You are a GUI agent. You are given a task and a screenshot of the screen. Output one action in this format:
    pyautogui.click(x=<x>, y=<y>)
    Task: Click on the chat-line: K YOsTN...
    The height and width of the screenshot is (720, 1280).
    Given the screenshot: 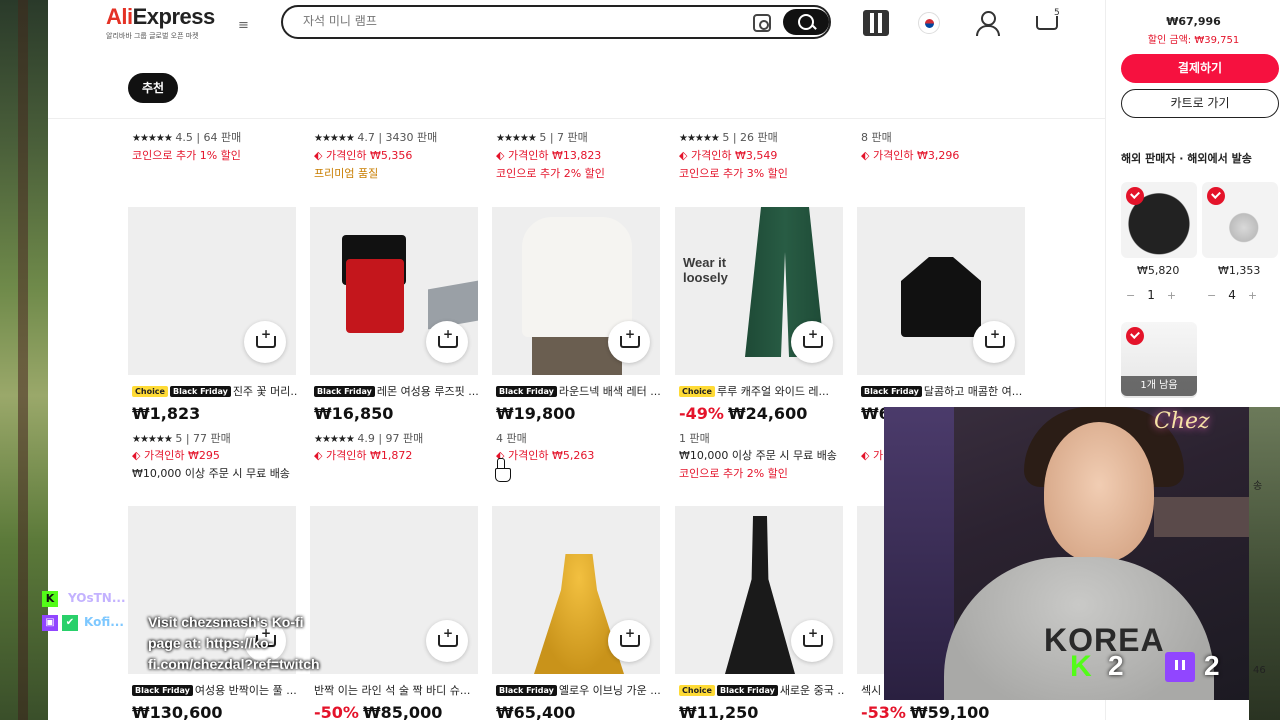 What is the action you would take?
    pyautogui.click(x=84, y=600)
    